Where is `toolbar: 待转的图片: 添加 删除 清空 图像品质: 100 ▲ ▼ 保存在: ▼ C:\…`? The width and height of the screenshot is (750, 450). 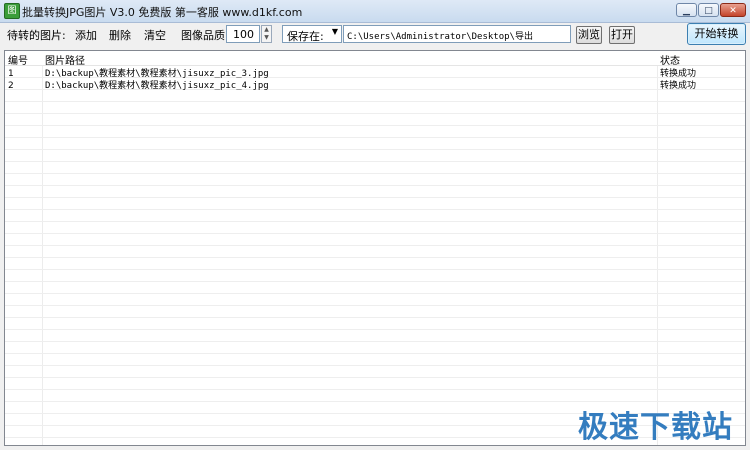
toolbar: 待转的图片: 添加 删除 清空 图像品质: 100 ▲ ▼ 保存在: ▼ C:\… is located at coordinates (375, 35).